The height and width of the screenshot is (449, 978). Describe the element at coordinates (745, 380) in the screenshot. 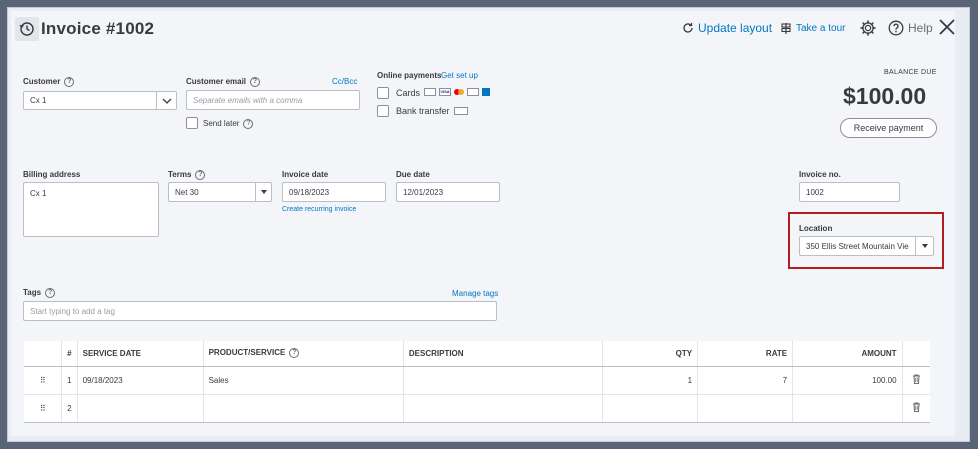

I see `rate-cell: 7` at that location.